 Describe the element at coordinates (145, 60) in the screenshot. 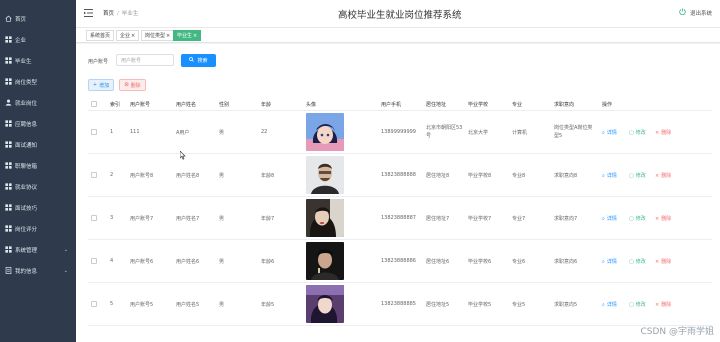

I see `search-input: 用户账号` at that location.